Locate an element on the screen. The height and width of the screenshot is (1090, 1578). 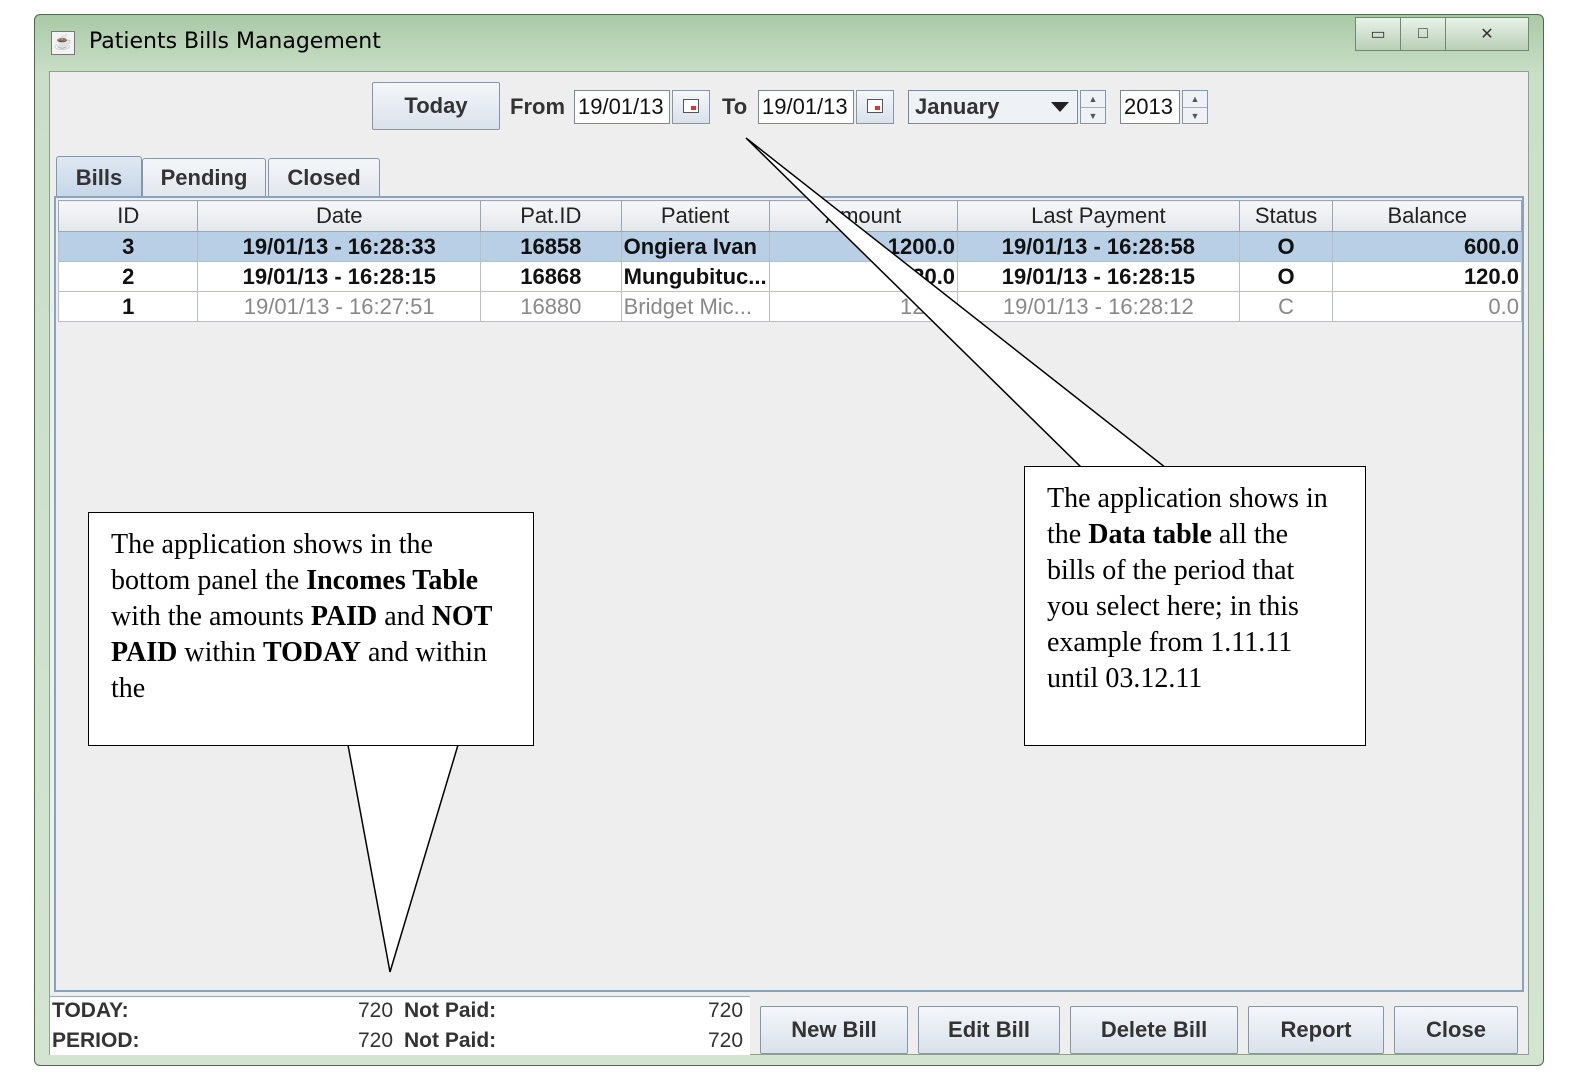
callout-bold-text: PAID is located at coordinates (344, 616).